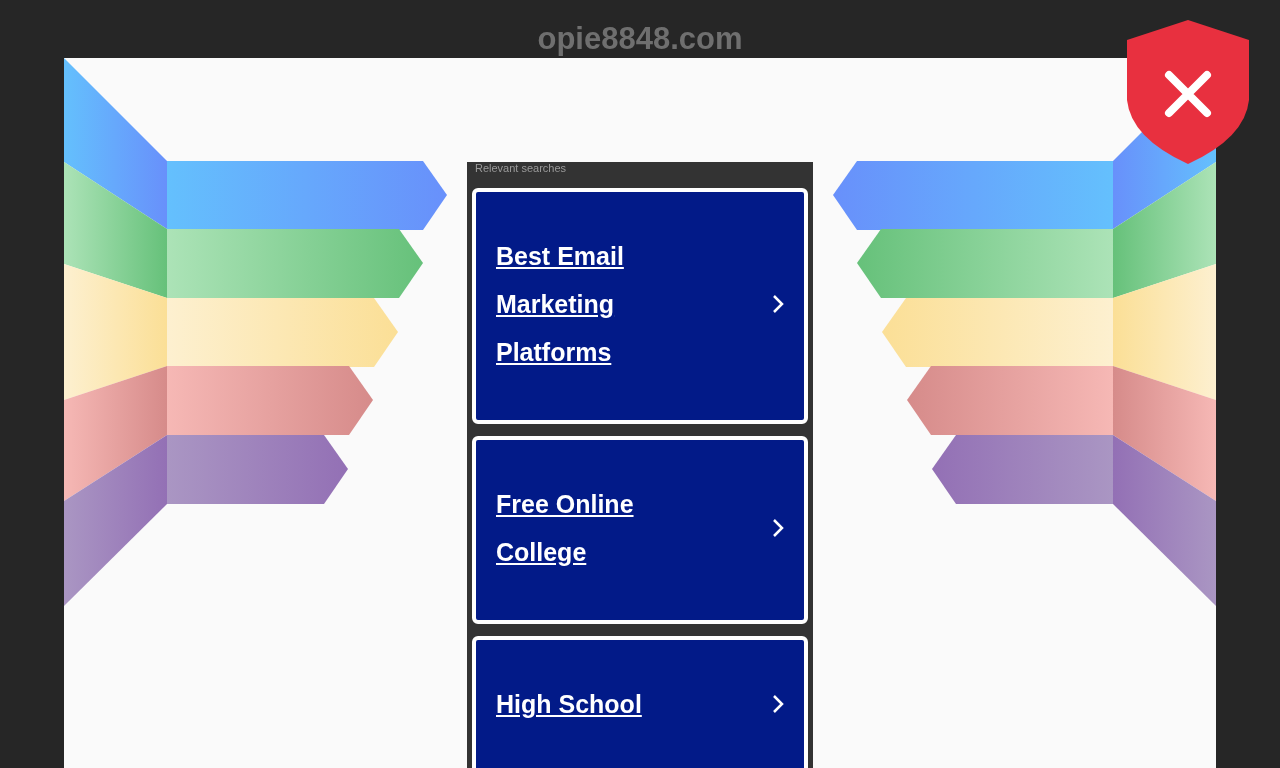  I want to click on search-result-link: Best Email Marketing Platforms, so click(640, 306).